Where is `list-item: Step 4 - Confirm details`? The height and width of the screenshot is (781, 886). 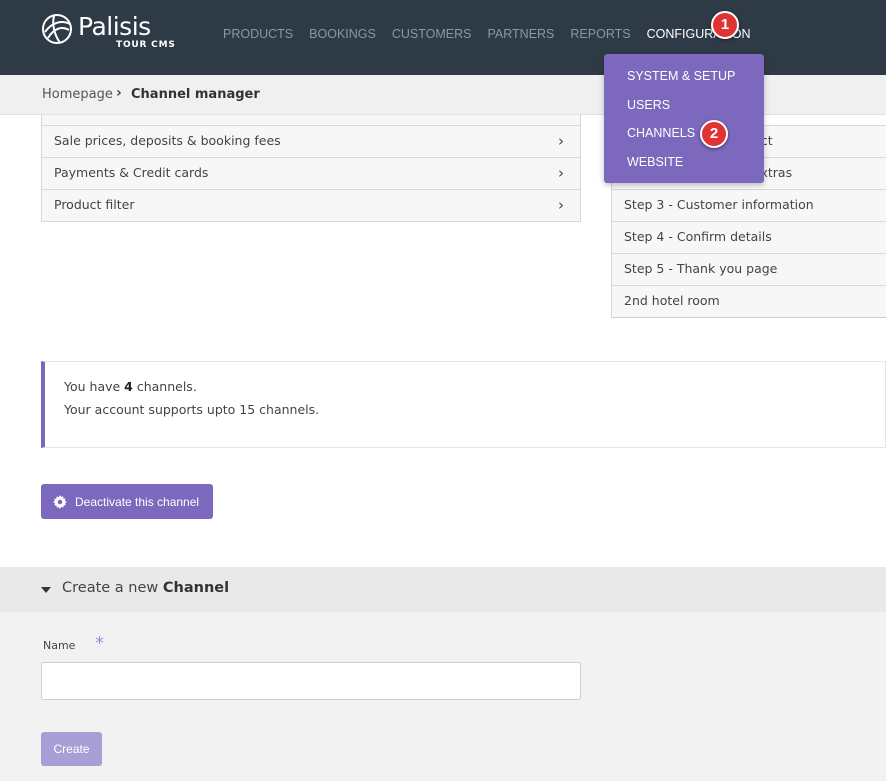
list-item: Step 4 - Confirm details is located at coordinates (749, 237).